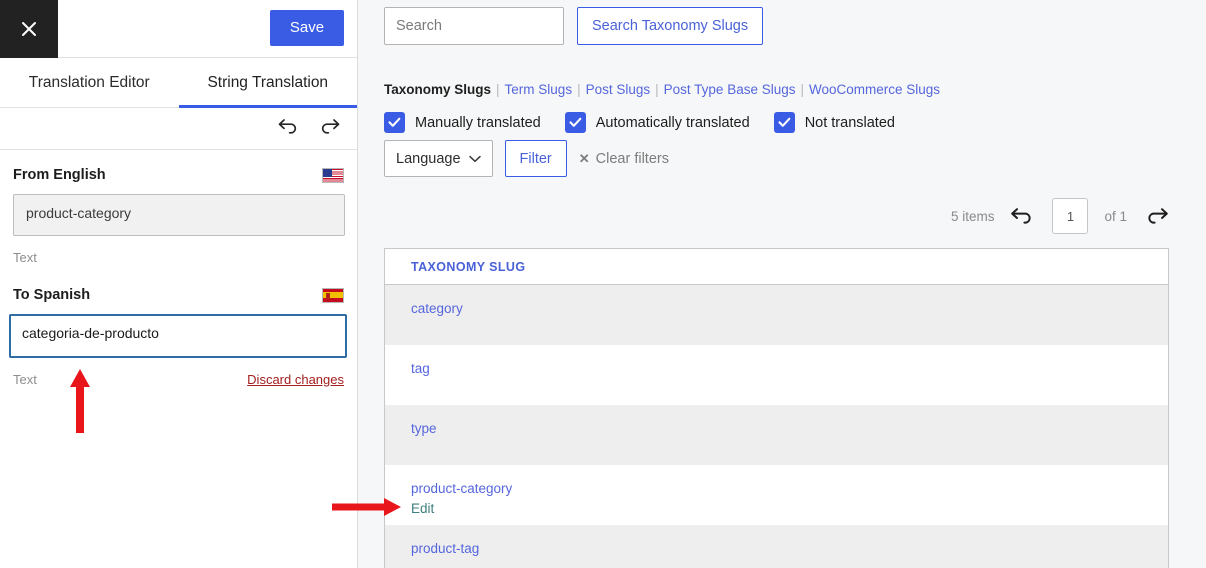  I want to click on table-row: type, so click(776, 435).